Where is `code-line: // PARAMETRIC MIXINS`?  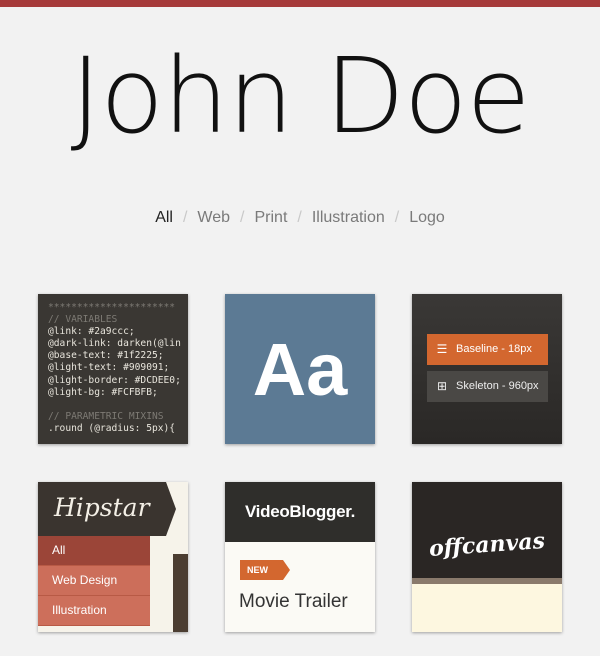 code-line: // PARAMETRIC MIXINS is located at coordinates (106, 416).